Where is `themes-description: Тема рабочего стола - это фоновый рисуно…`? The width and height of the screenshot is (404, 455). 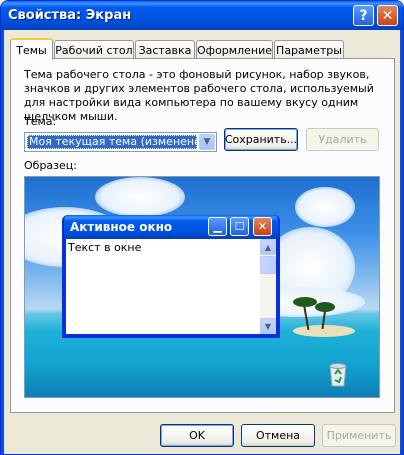
themes-description: Тема рабочего стола - это фоновый рисуно… is located at coordinates (199, 95).